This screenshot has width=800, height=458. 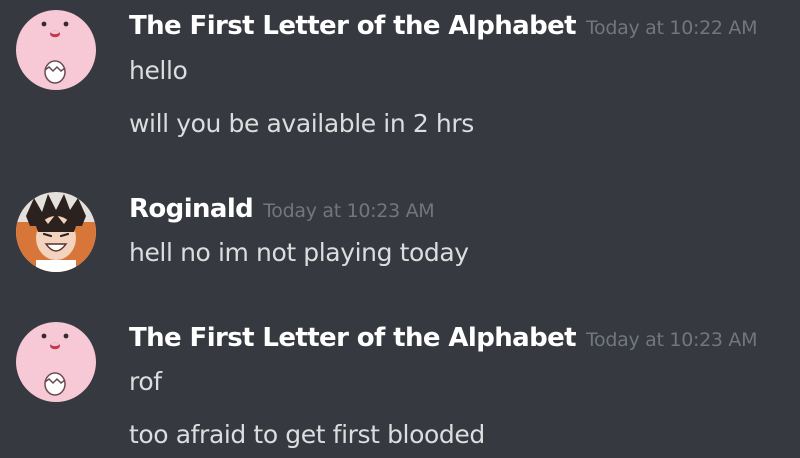 I want to click on message-text: too afraid to get first blooded, so click(x=307, y=434).